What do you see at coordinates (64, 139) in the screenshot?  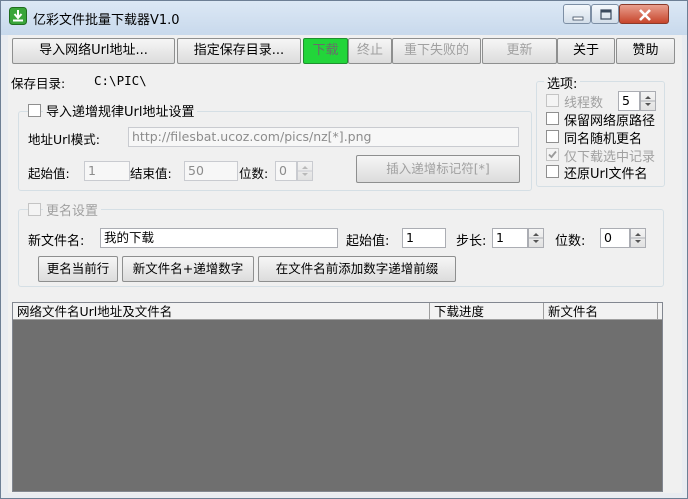 I see `url-pattern-label: 地址Url模式:` at bounding box center [64, 139].